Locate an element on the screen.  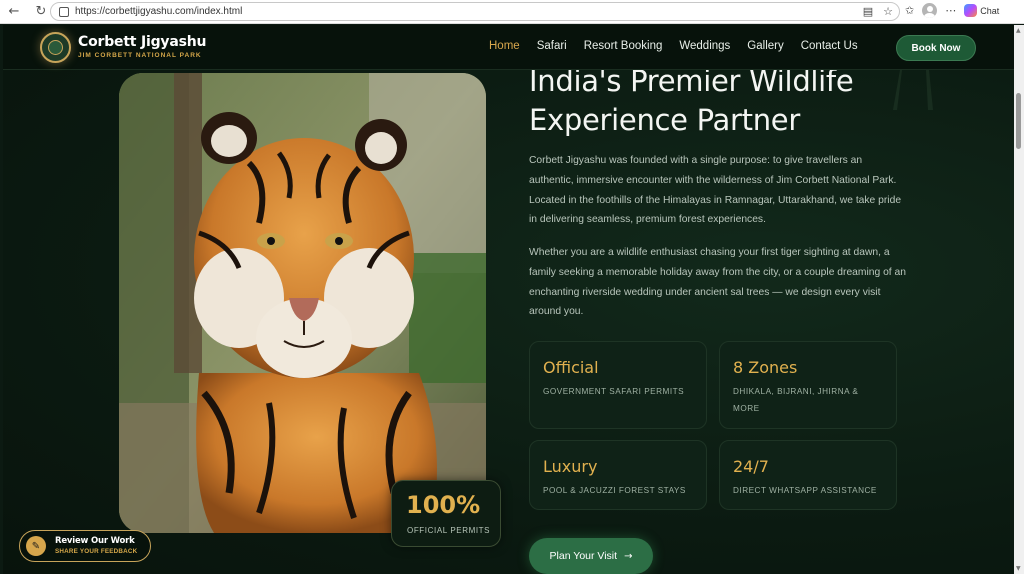
back-icon: ← is located at coordinates (14, 12).